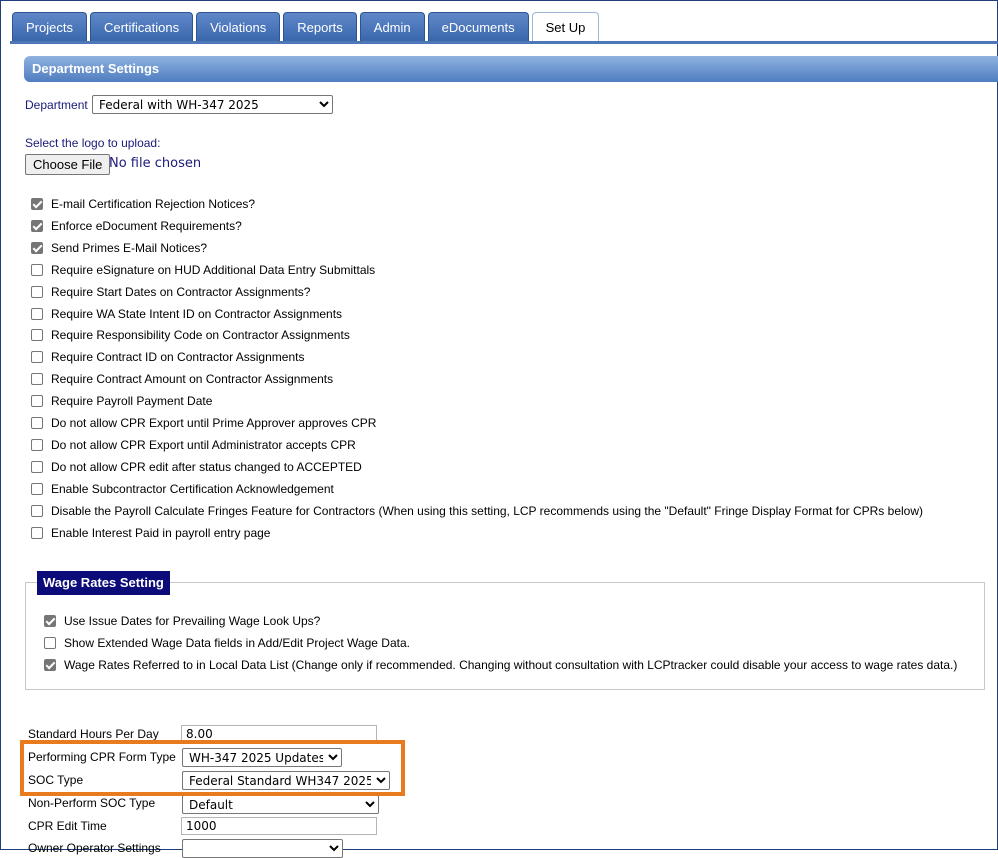  I want to click on tab-edocuments: eDocuments, so click(478, 26).